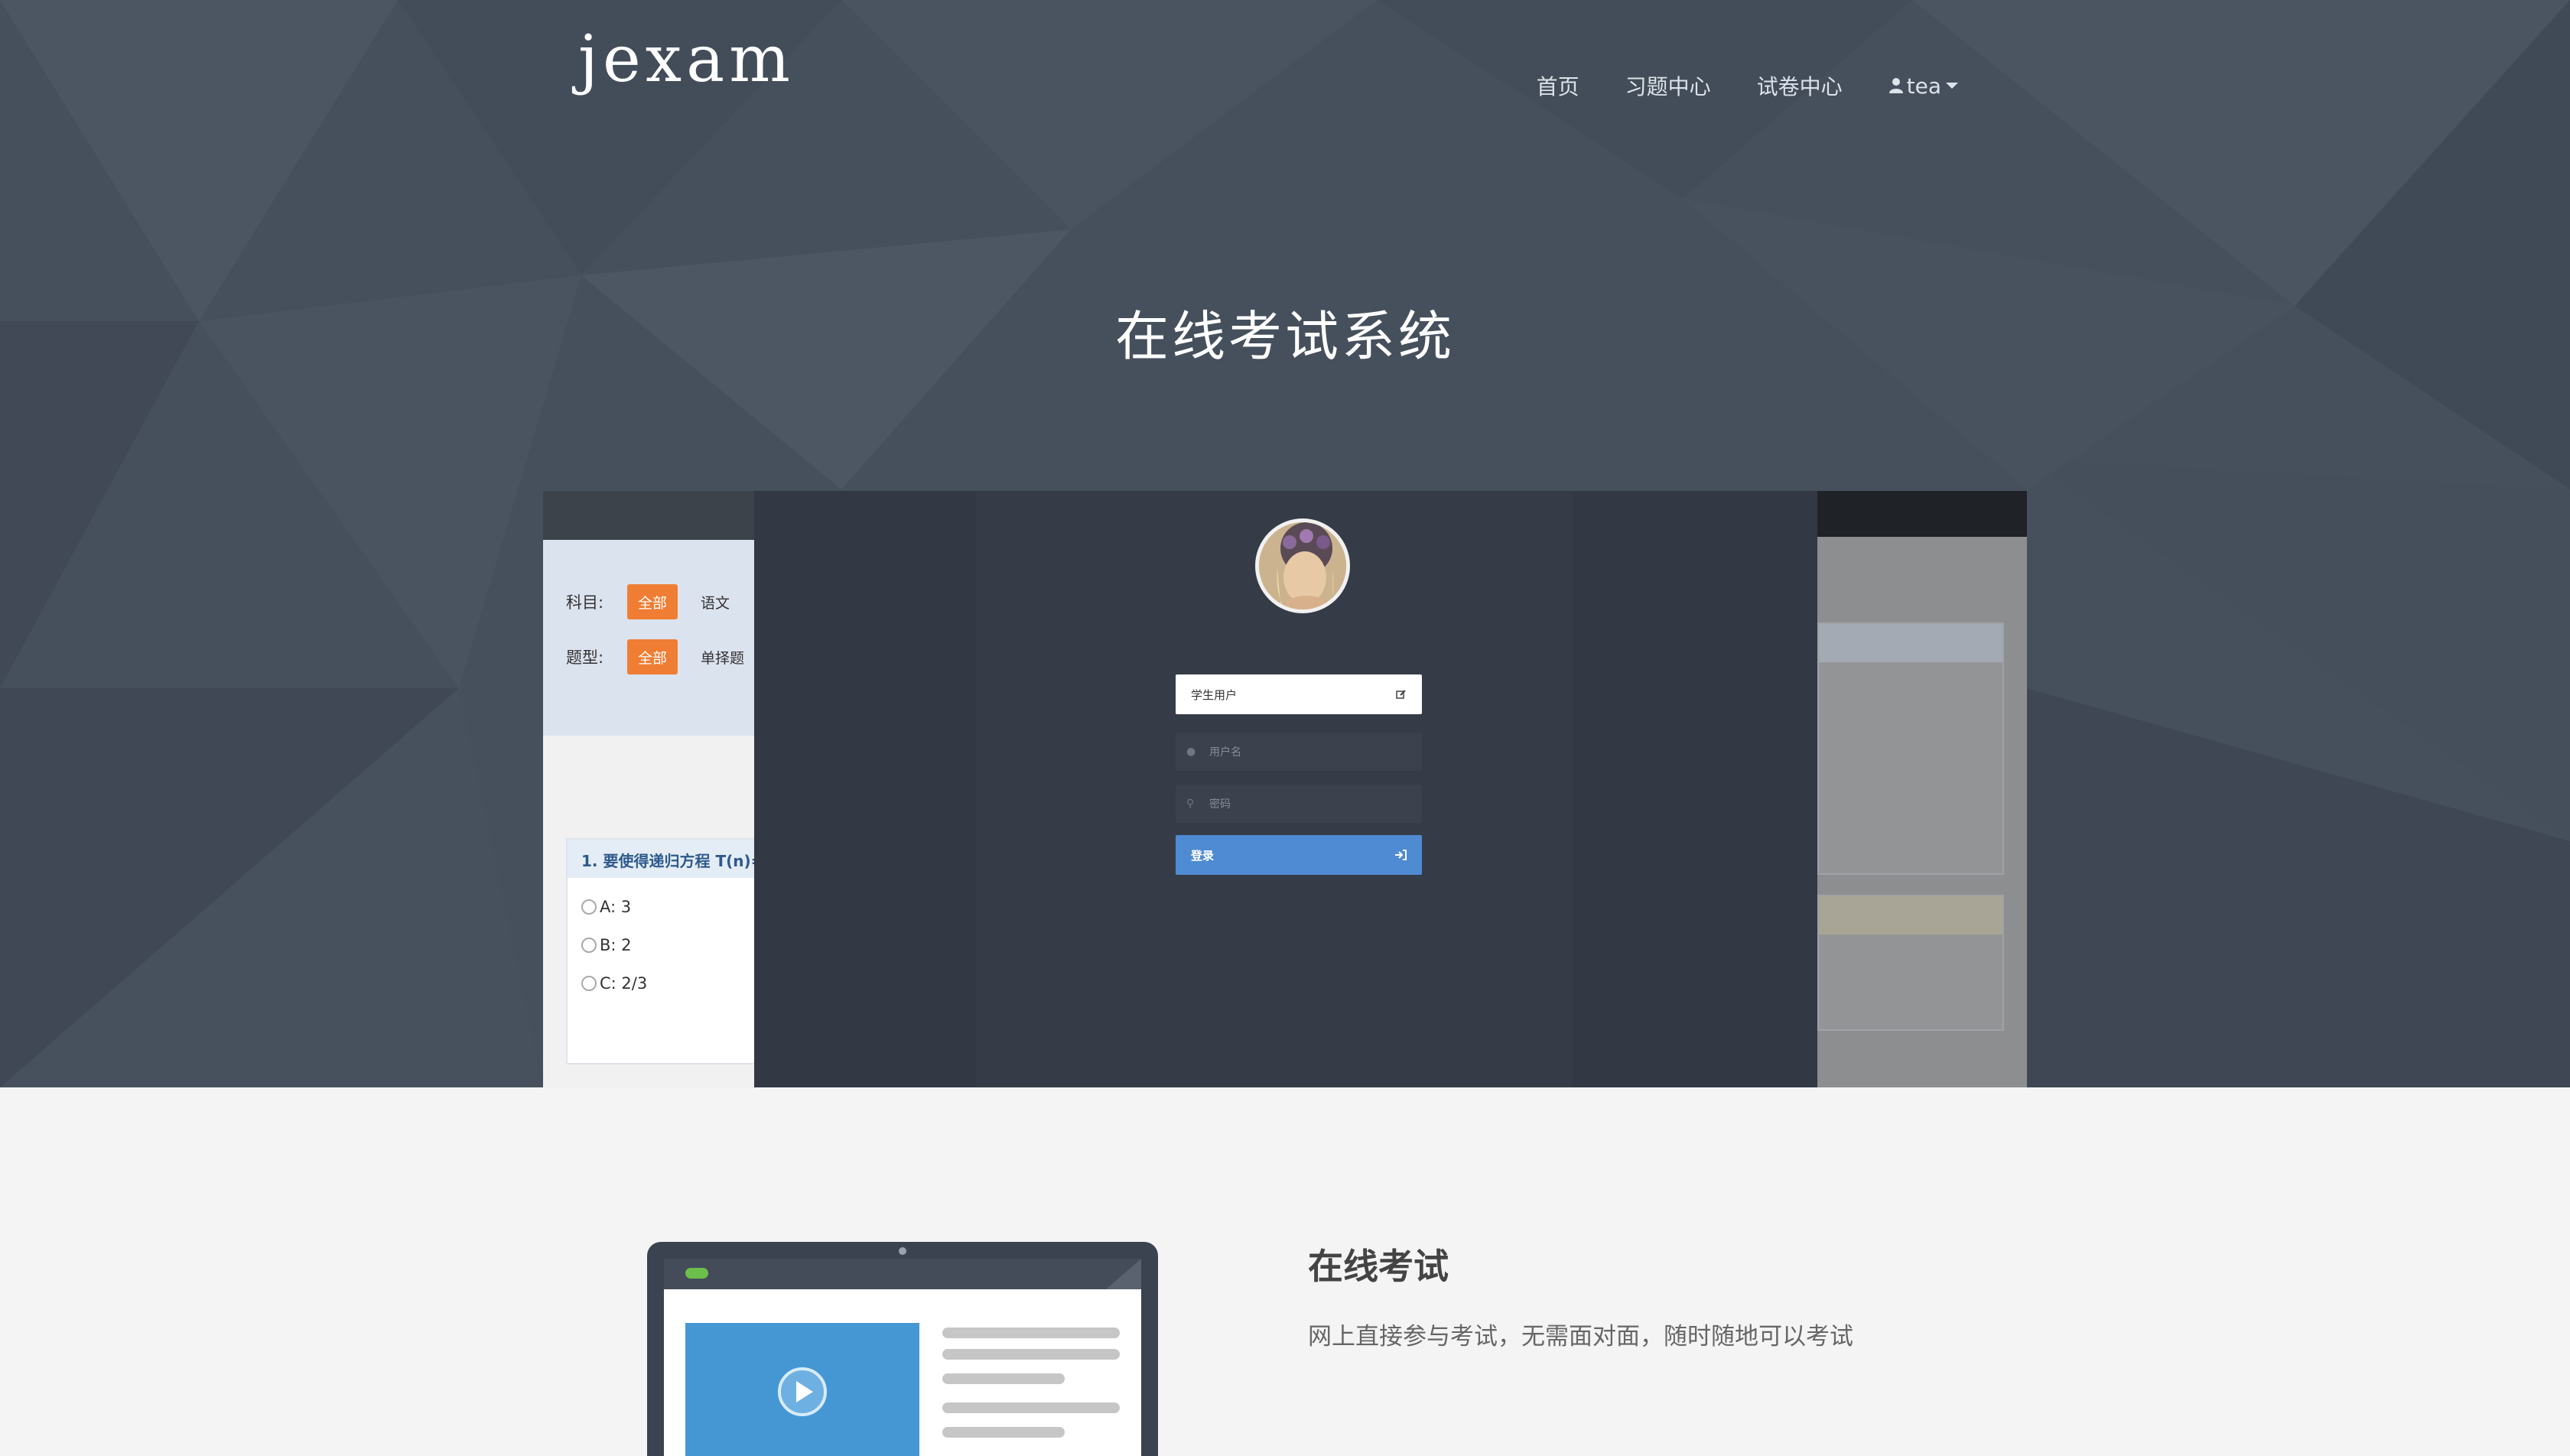 The height and width of the screenshot is (1456, 2570). Describe the element at coordinates (1401, 694) in the screenshot. I see `edit-icon` at that location.